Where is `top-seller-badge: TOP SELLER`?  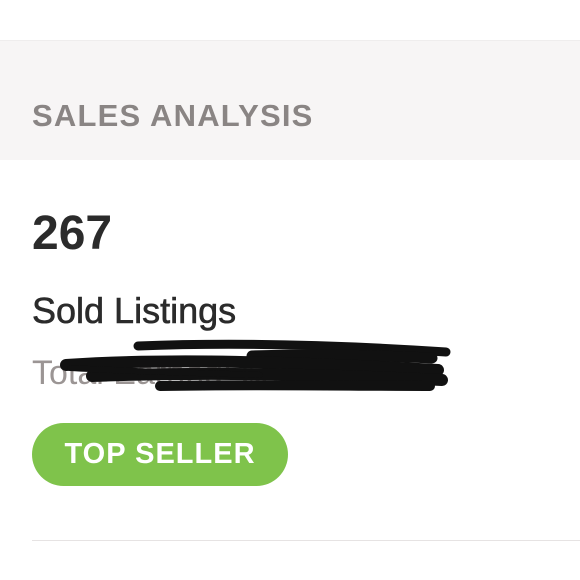 top-seller-badge: TOP SELLER is located at coordinates (160, 454).